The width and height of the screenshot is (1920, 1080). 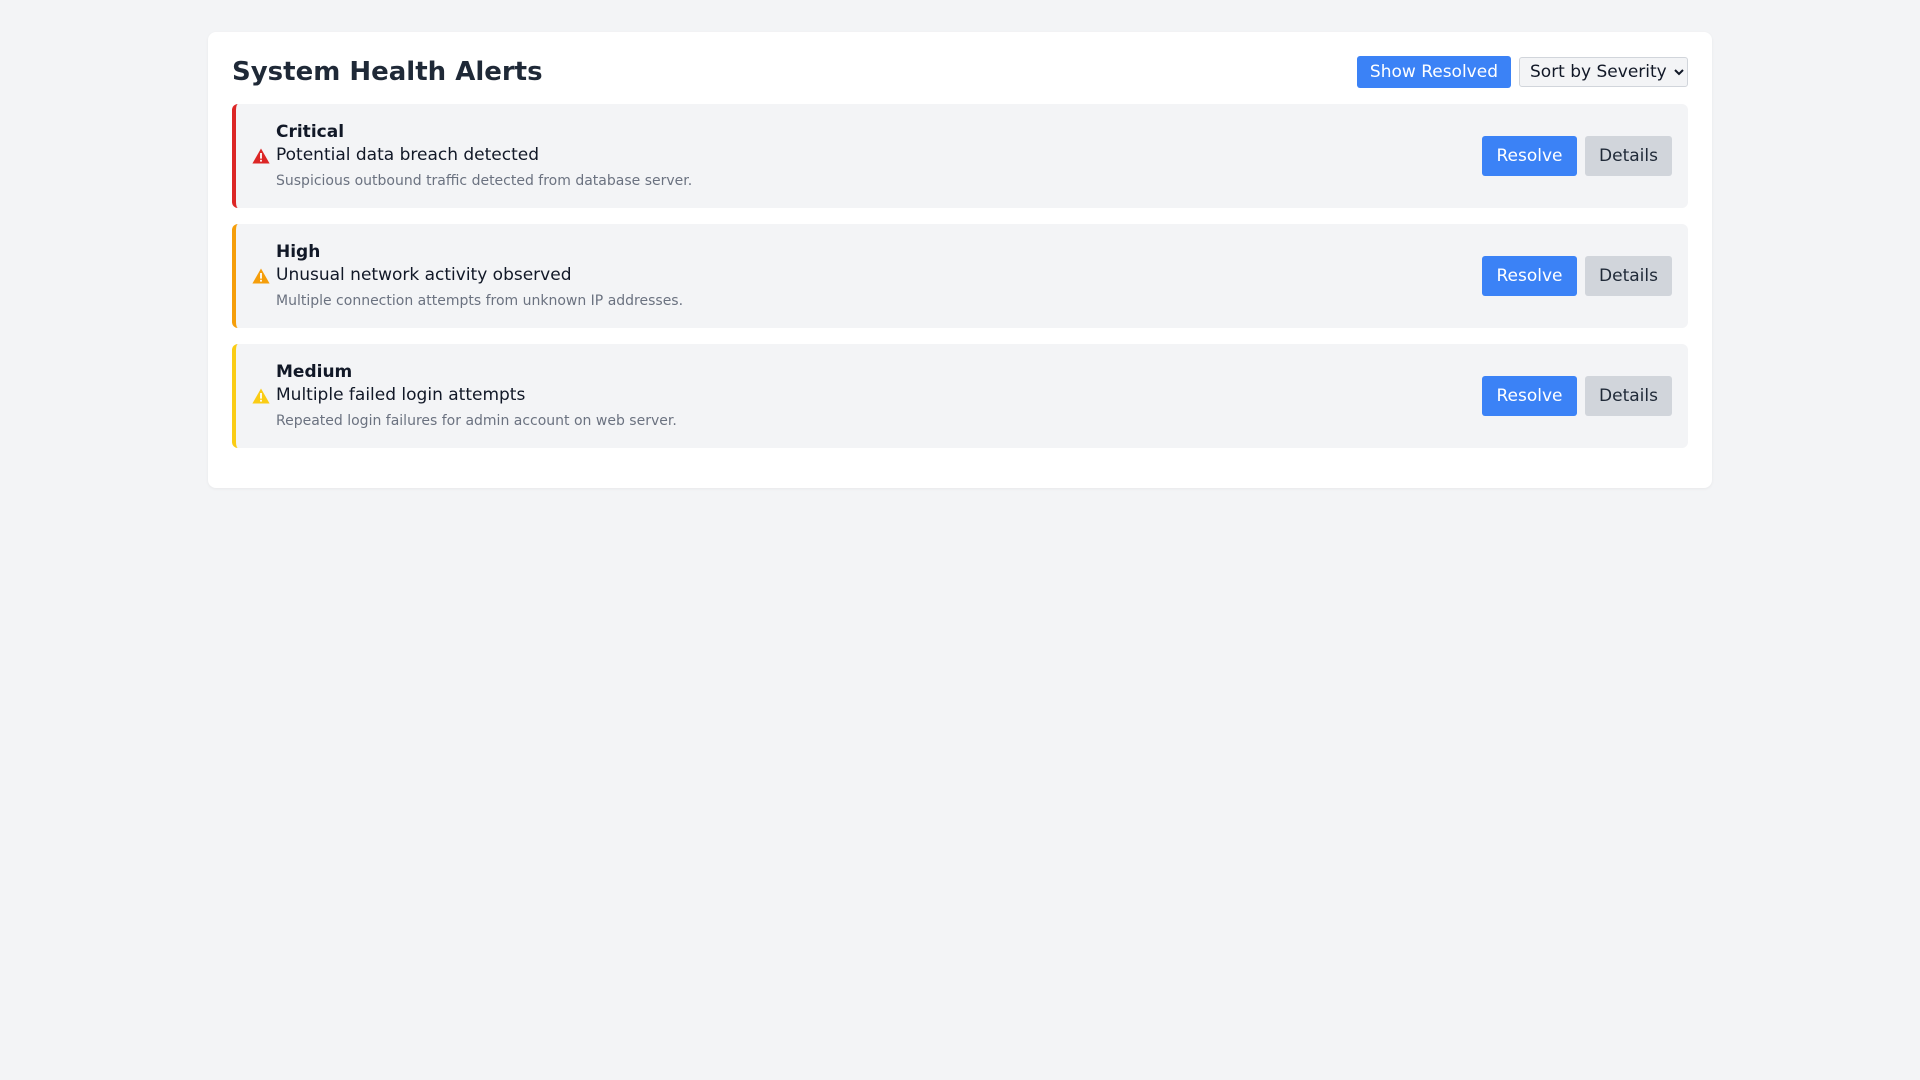 I want to click on alert-severity: High, so click(x=298, y=252).